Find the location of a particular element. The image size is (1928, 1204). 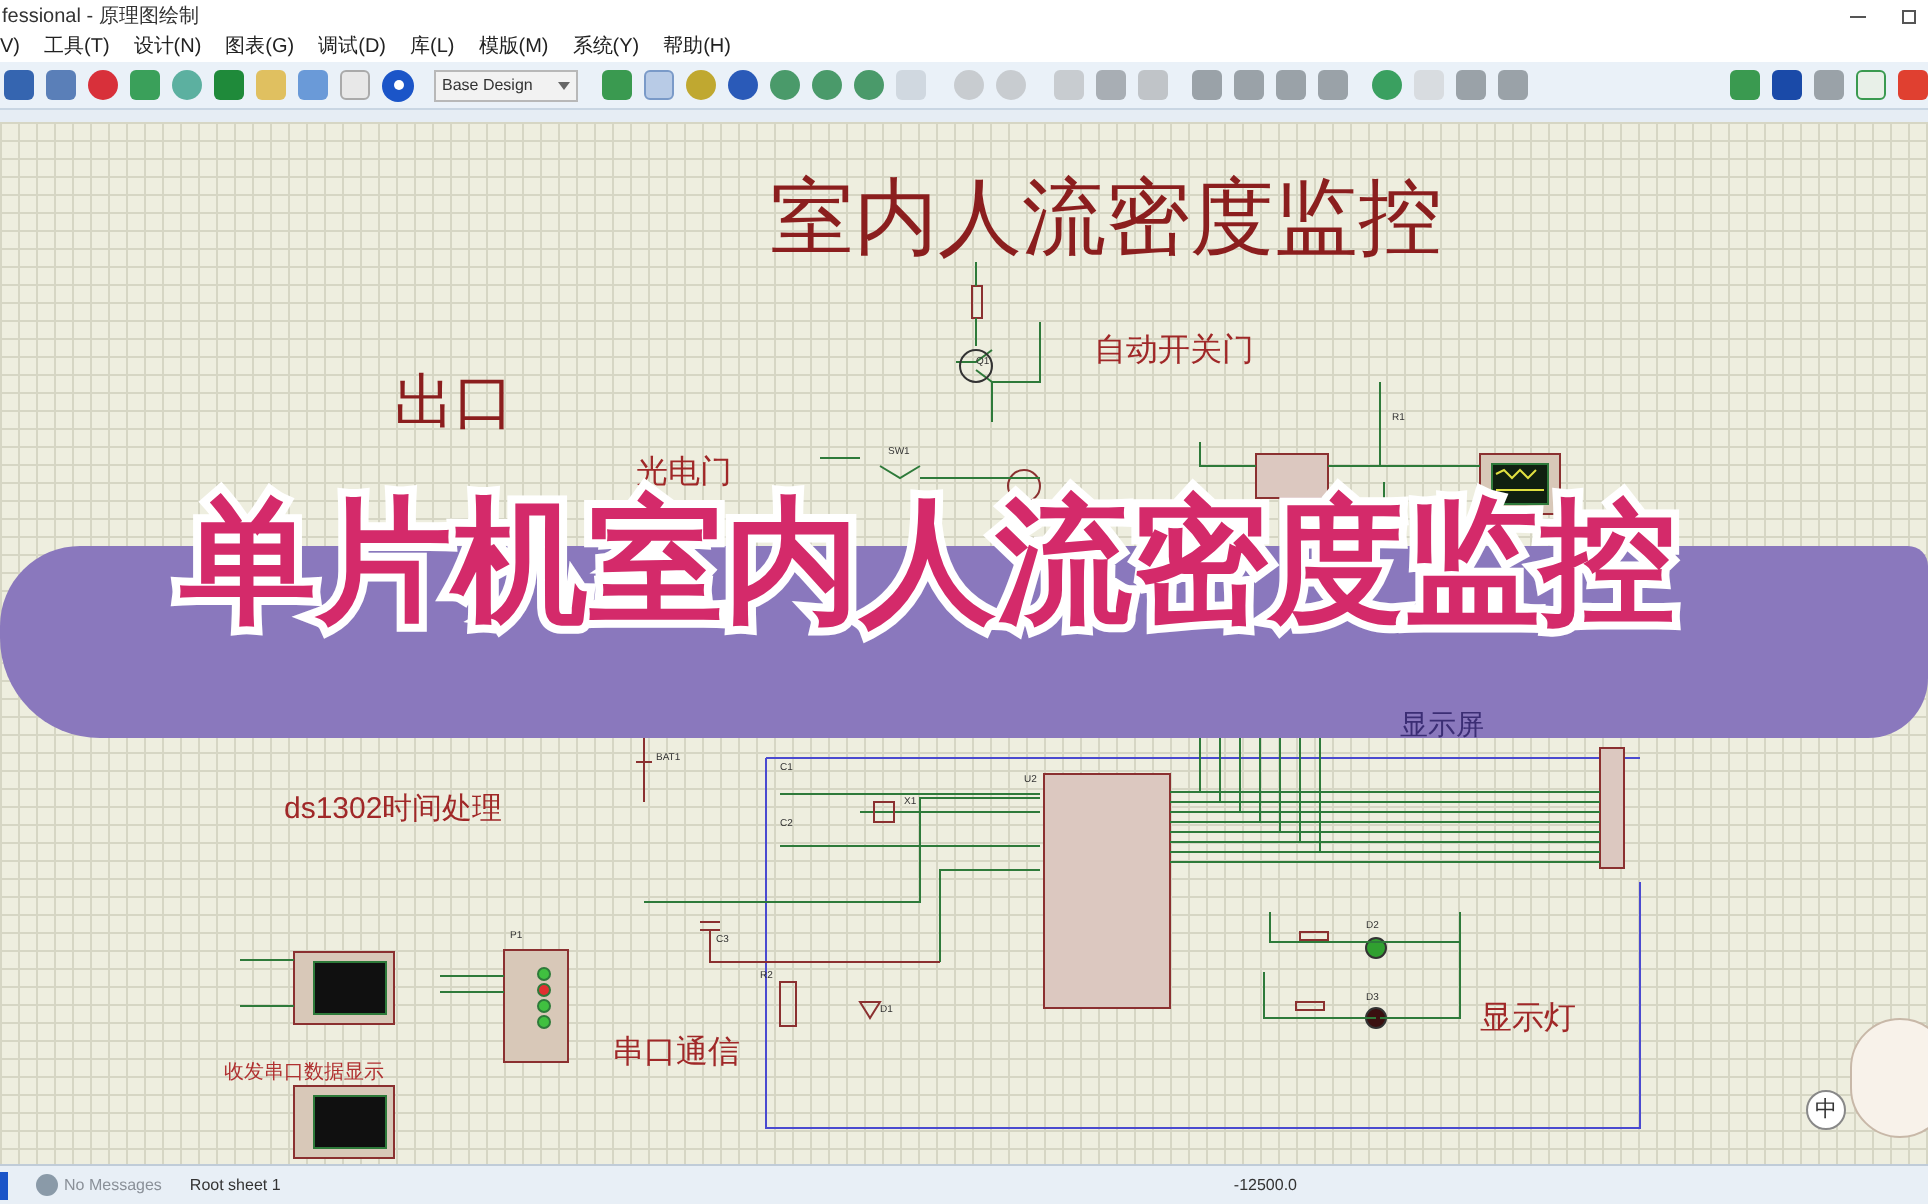

caret-icon is located at coordinates (564, 85).